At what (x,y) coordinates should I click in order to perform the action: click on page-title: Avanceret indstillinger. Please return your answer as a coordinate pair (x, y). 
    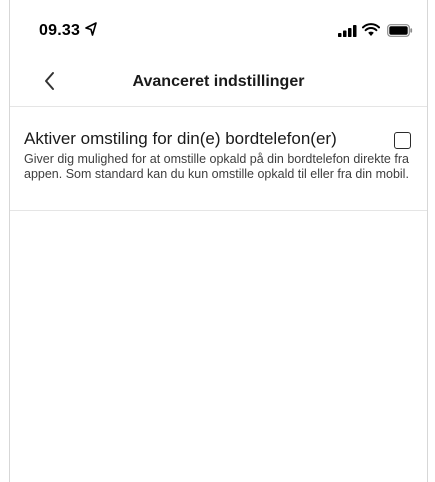
    Looking at the image, I should click on (218, 81).